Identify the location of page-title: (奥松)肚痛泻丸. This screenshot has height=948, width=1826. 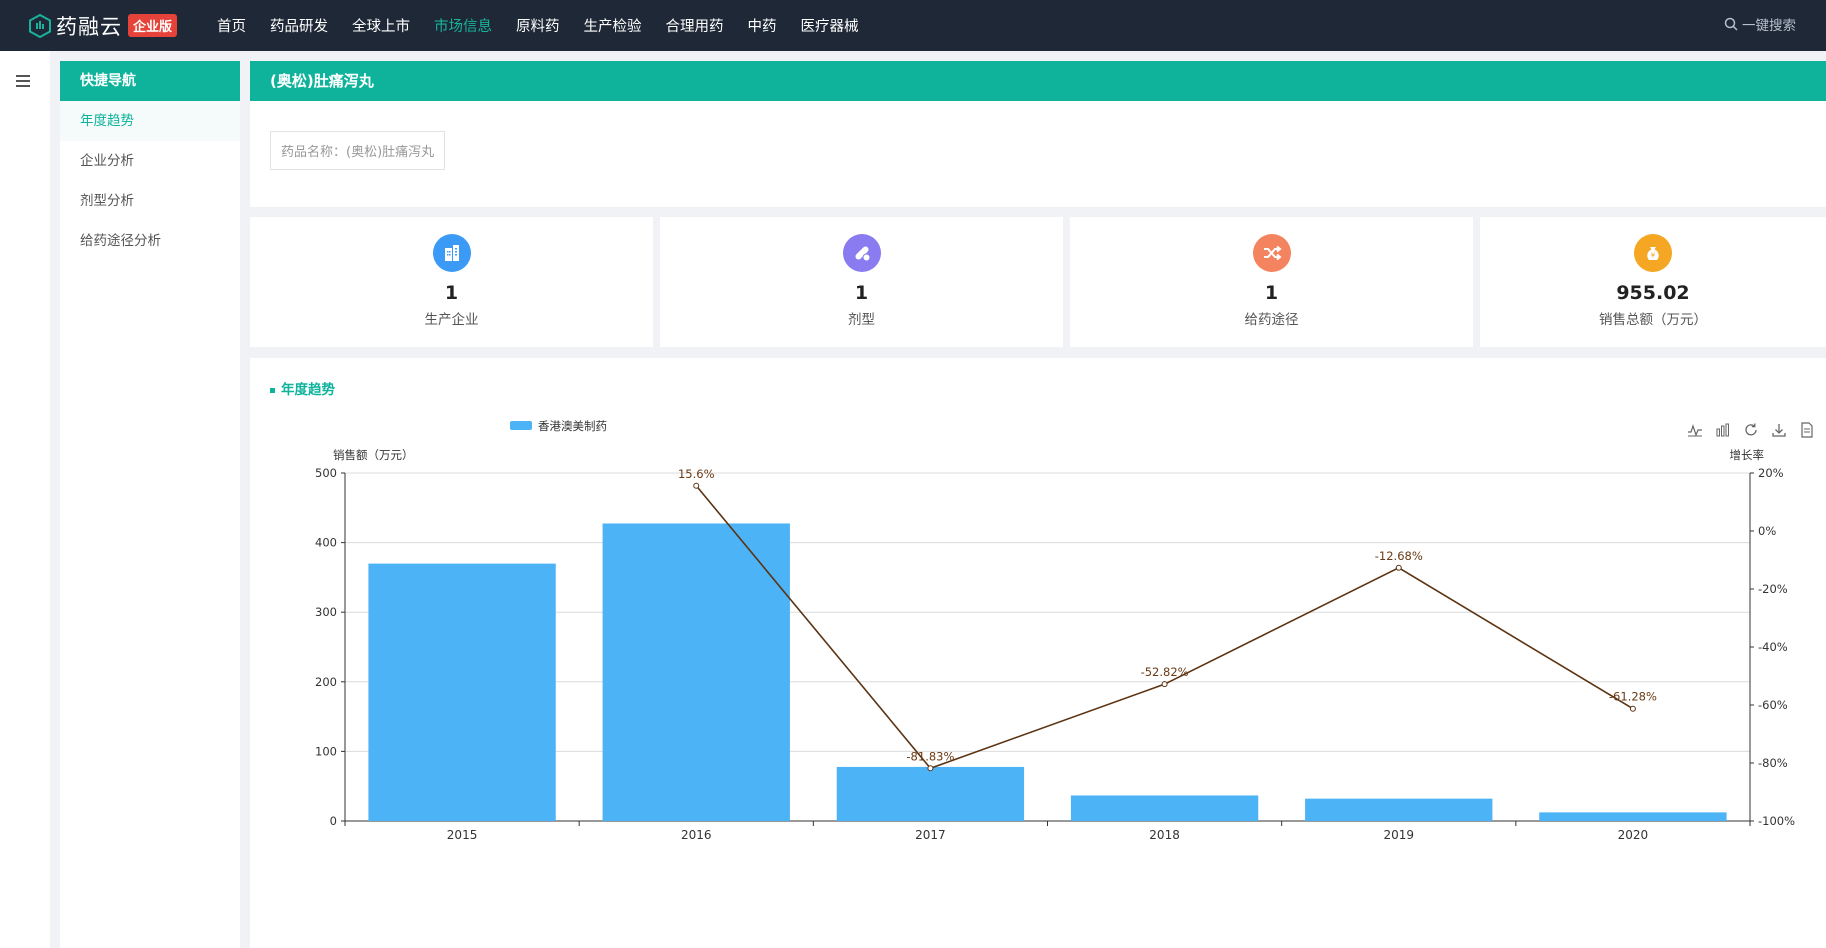
(1038, 81).